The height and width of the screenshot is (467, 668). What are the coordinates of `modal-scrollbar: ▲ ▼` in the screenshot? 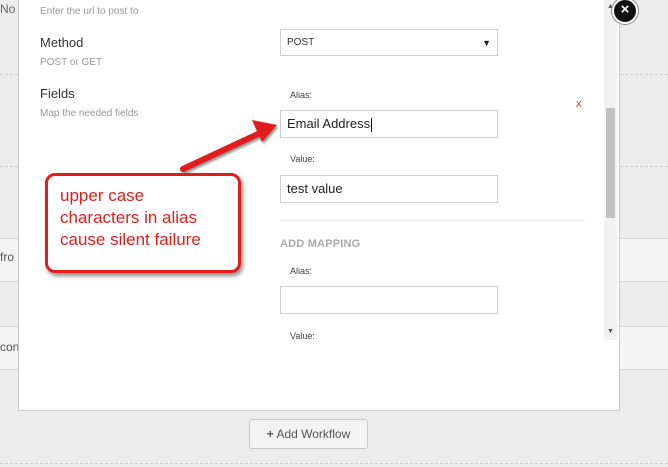 It's located at (610, 170).